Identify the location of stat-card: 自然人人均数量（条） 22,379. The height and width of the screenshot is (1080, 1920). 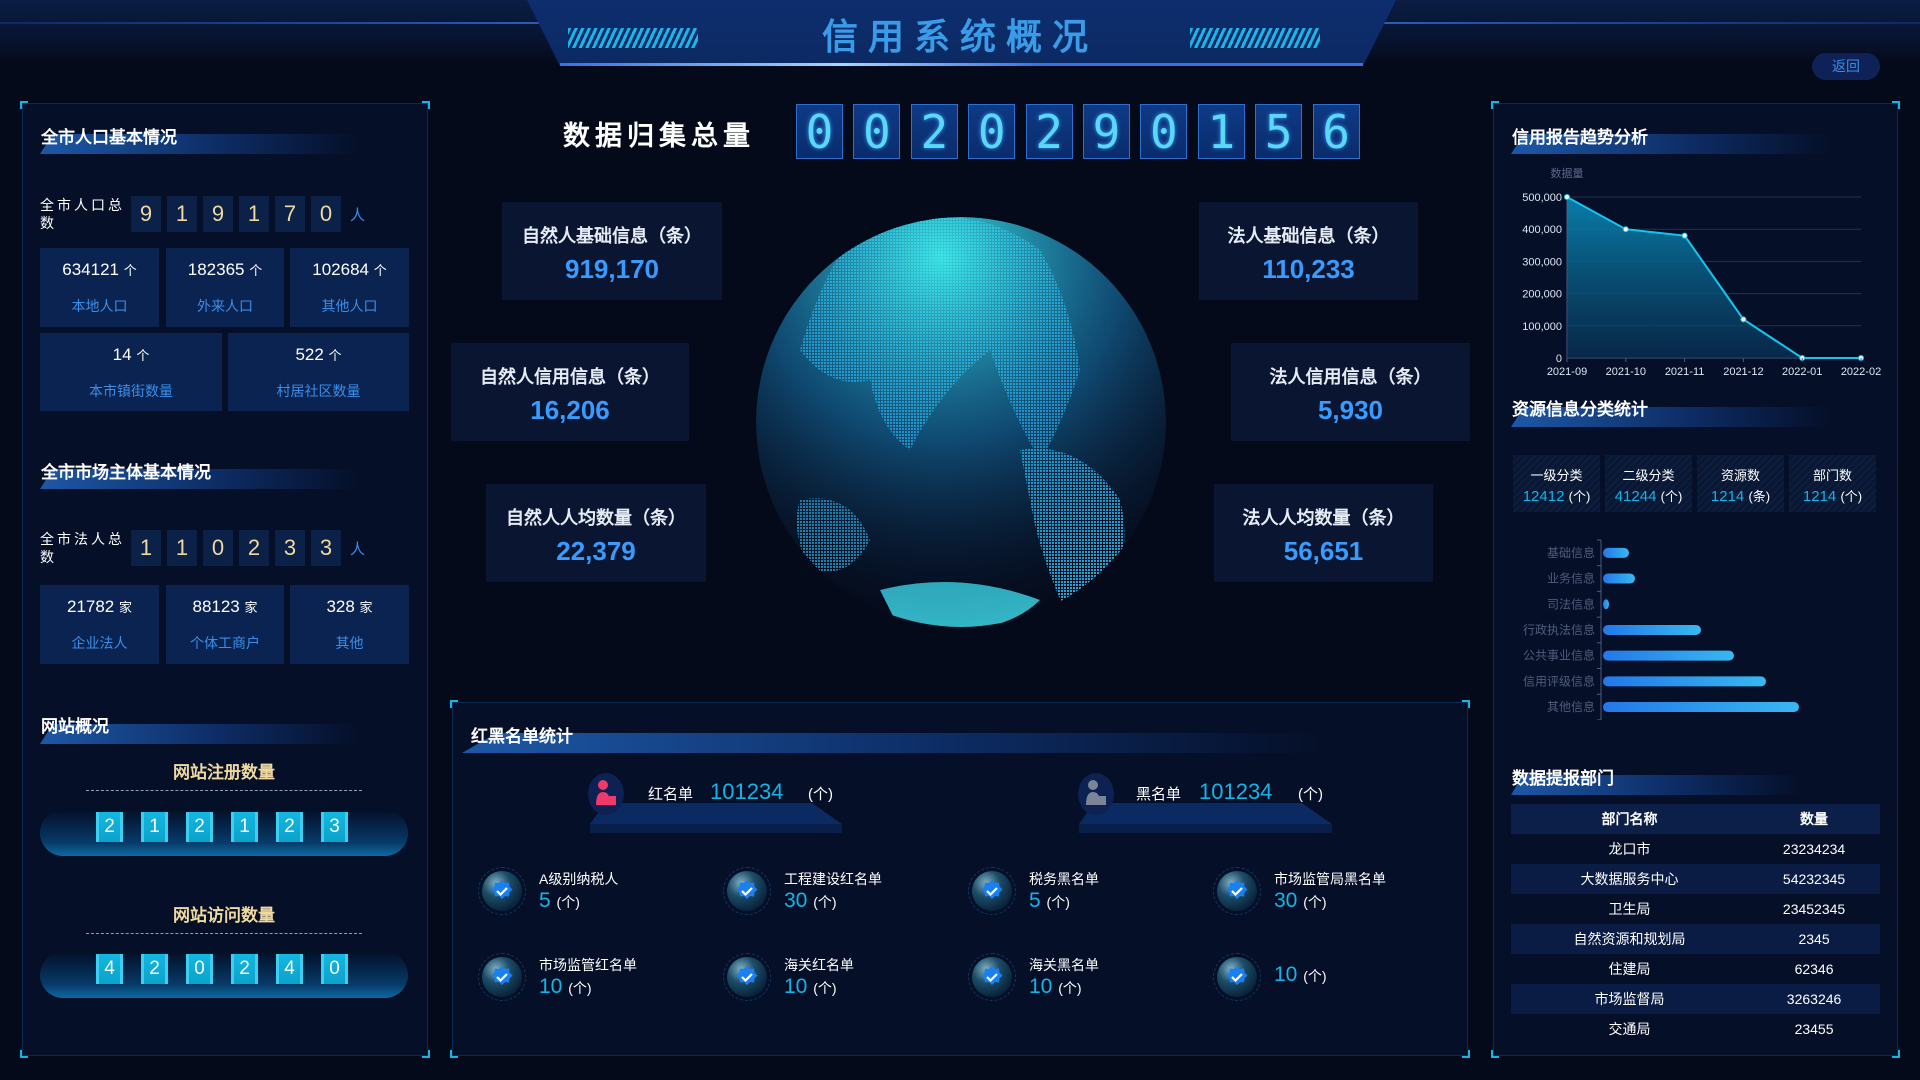
(596, 533).